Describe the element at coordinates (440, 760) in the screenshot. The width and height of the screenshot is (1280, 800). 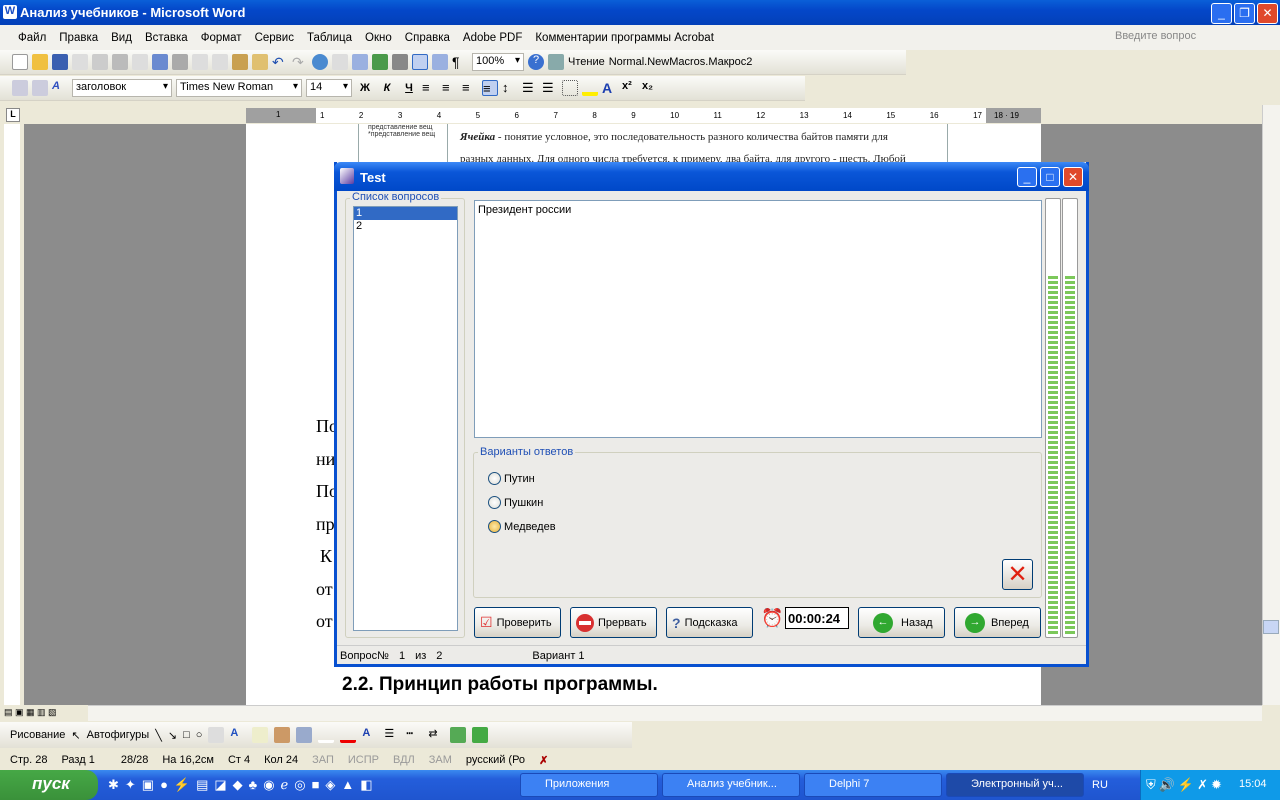
I see `status-overtype: ЗАМ` at that location.